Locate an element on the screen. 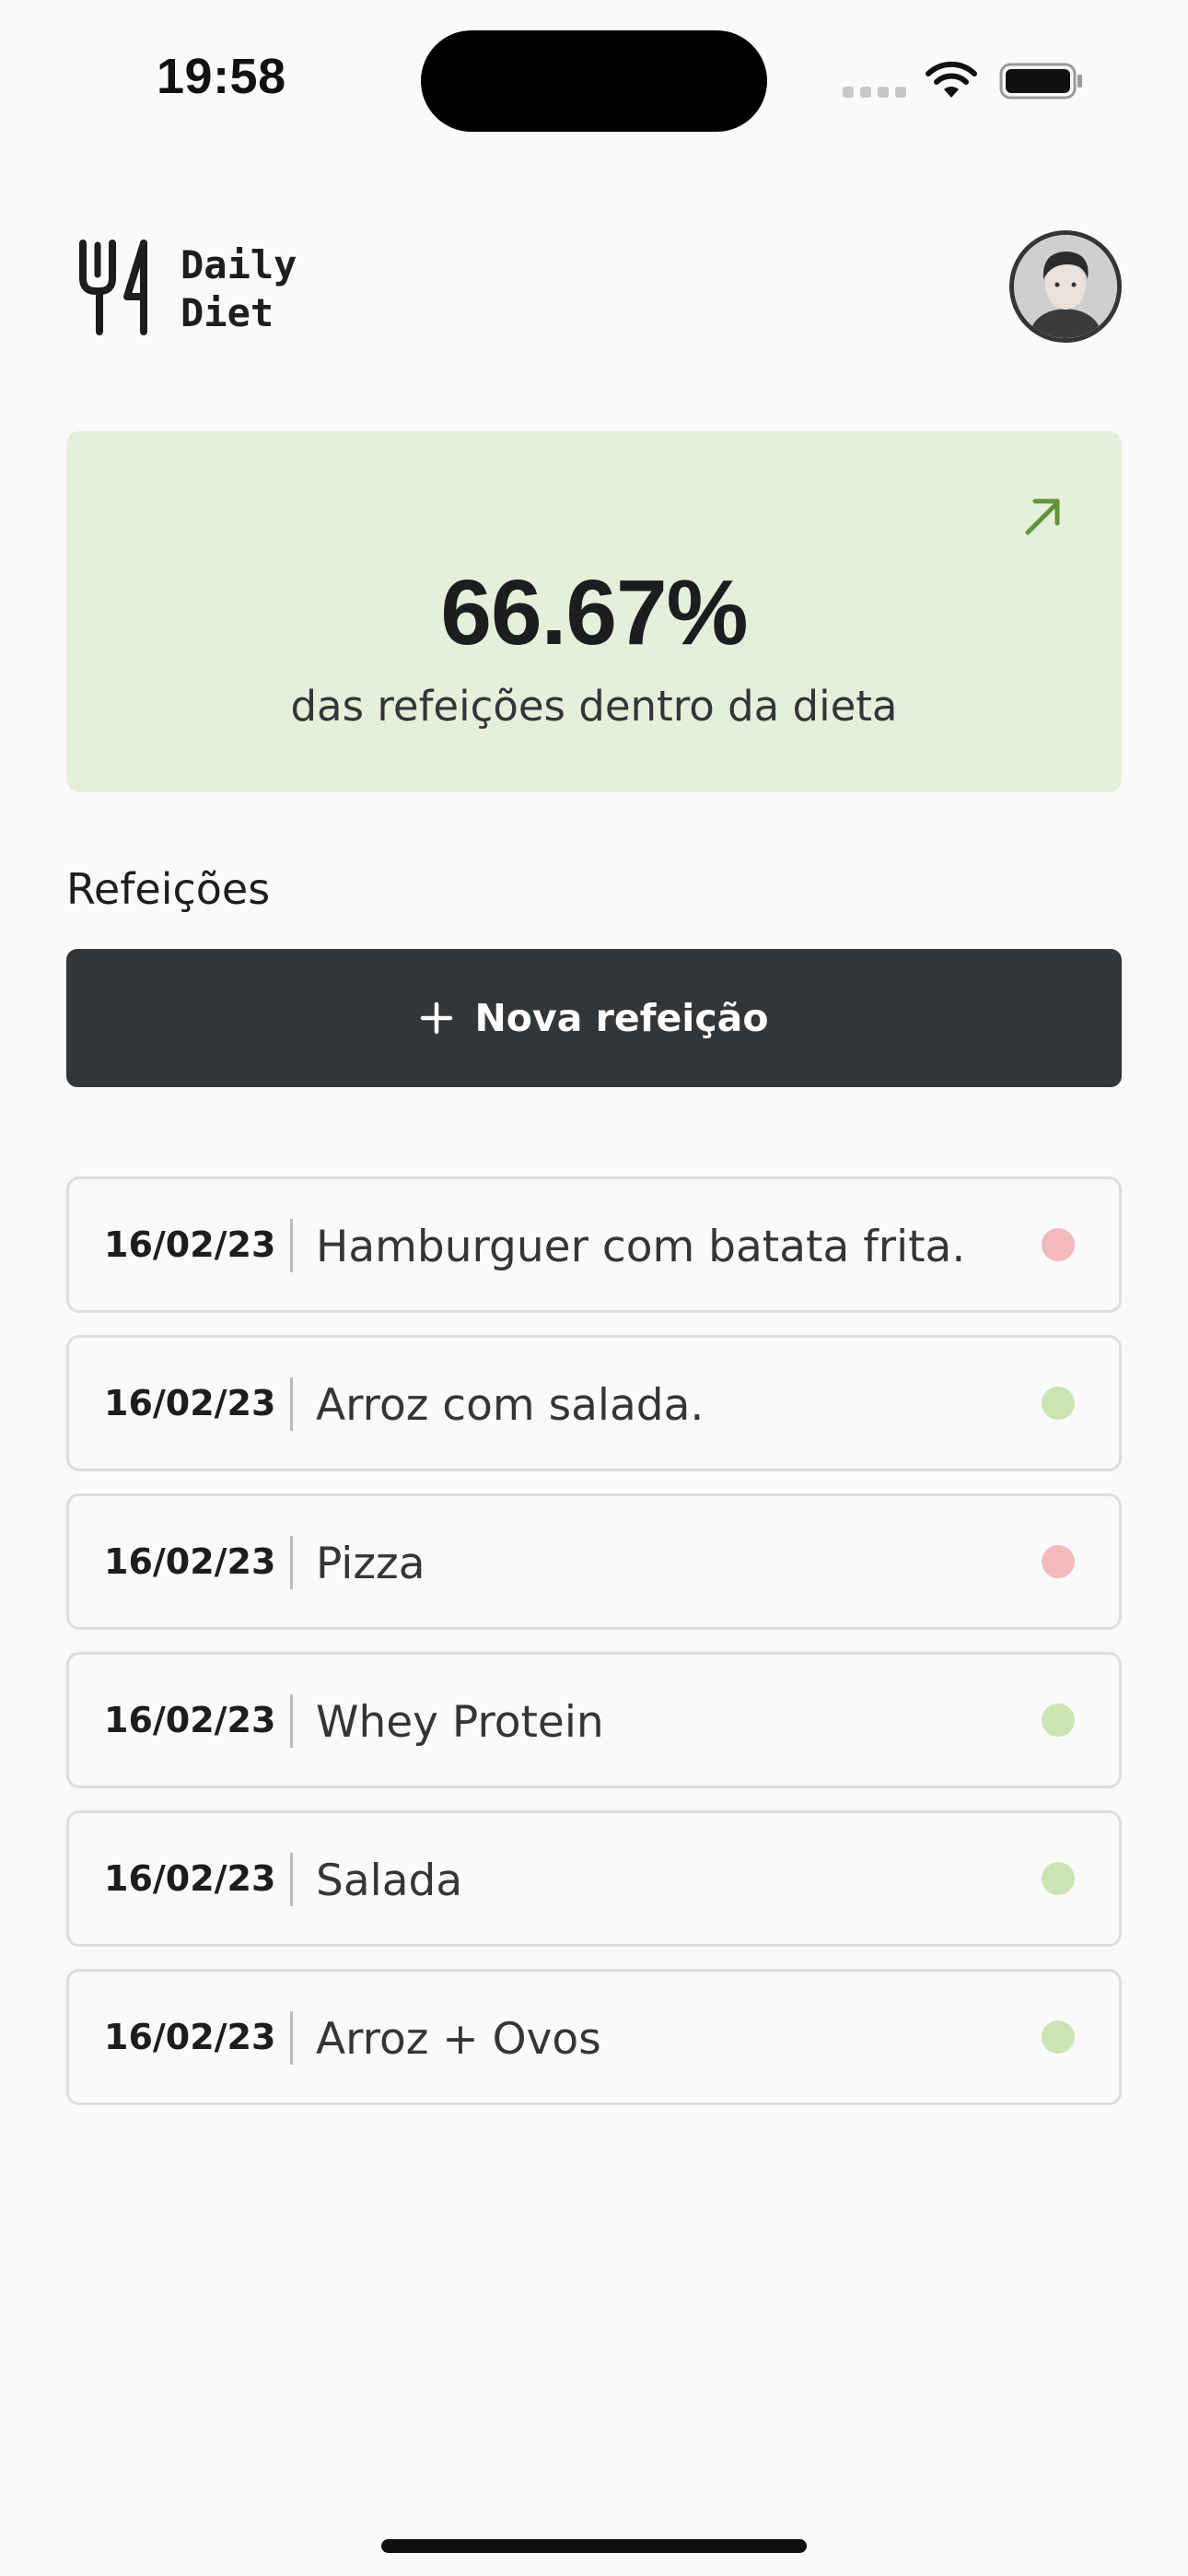 The image size is (1188, 2576). meal-list-item: 16/02/23 Arroz com salada. is located at coordinates (594, 1403).